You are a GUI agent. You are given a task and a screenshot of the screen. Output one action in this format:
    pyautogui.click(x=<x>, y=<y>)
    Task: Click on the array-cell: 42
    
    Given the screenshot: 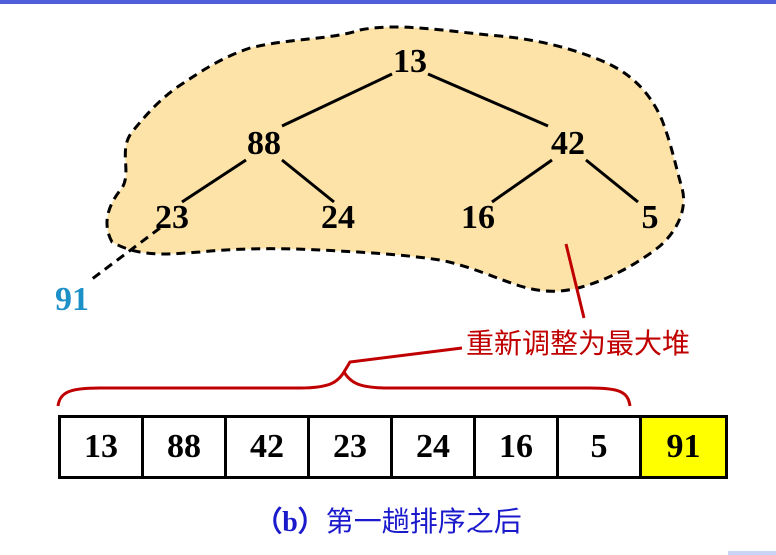 What is the action you would take?
    pyautogui.click(x=268, y=447)
    